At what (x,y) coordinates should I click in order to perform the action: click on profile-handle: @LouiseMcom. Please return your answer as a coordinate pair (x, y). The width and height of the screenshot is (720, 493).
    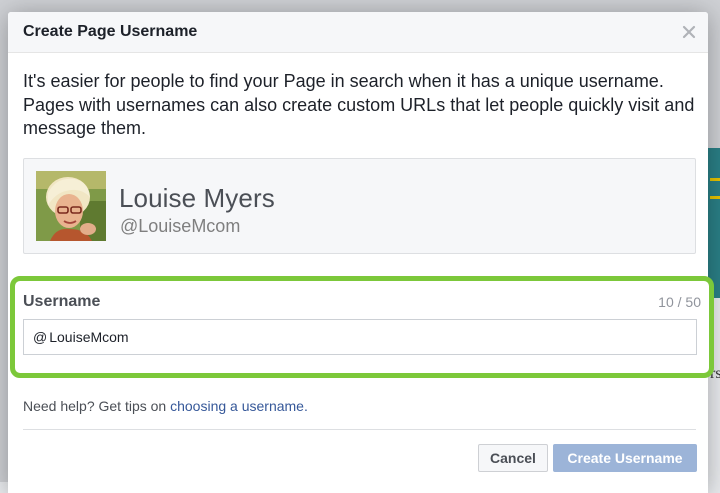
    Looking at the image, I should click on (180, 226).